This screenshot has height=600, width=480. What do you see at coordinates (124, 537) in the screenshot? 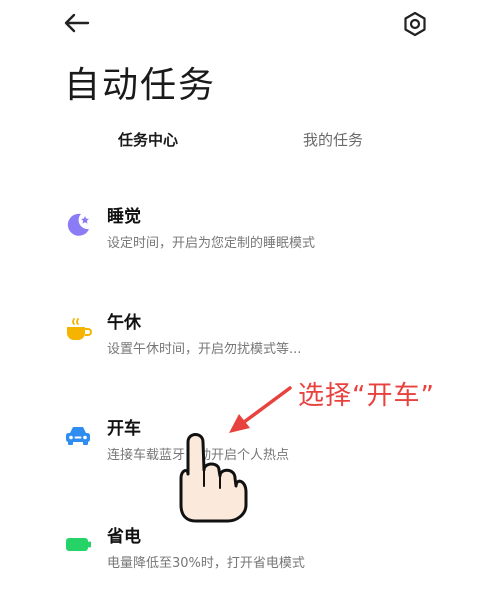
I see `task-title: 省电` at bounding box center [124, 537].